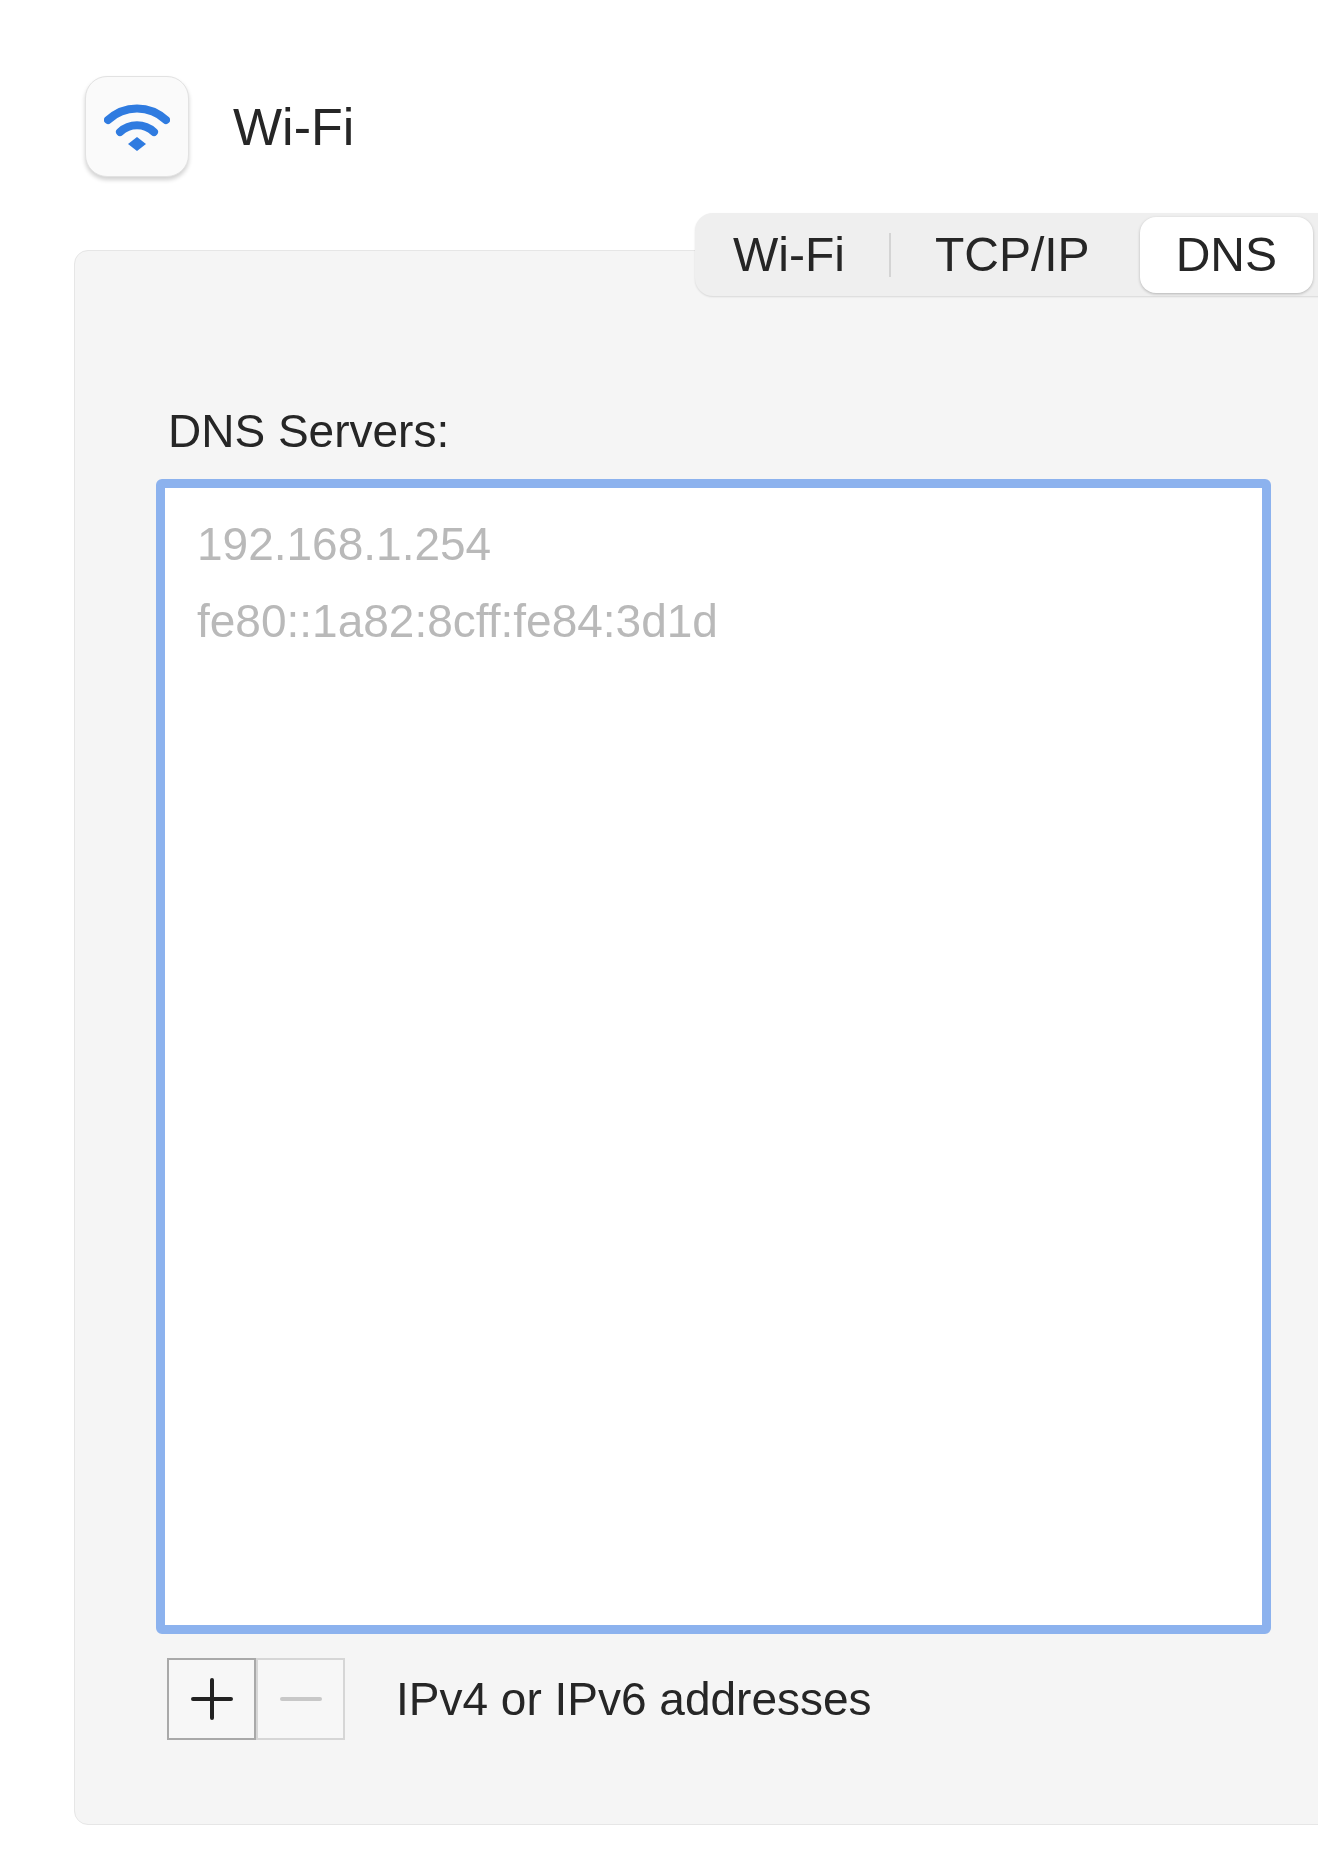 This screenshot has width=1318, height=1852. Describe the element at coordinates (1012, 254) in the screenshot. I see `tab: TCP/IP` at that location.